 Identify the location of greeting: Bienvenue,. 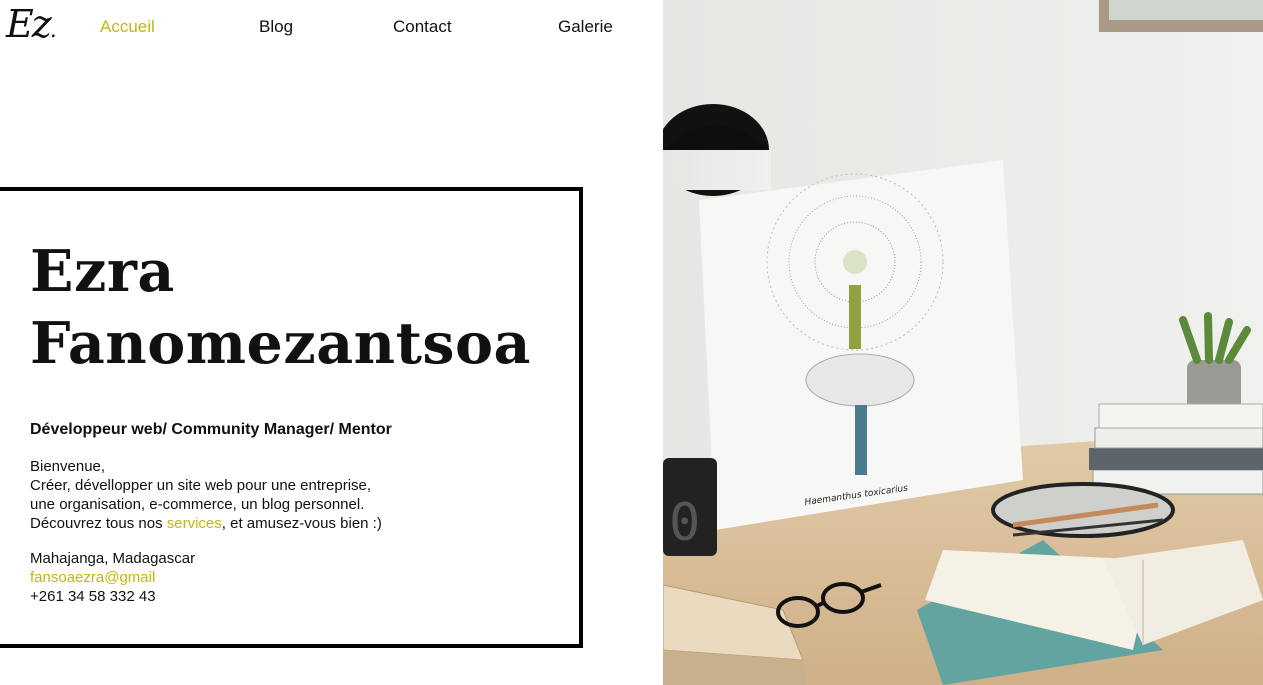
(68, 466).